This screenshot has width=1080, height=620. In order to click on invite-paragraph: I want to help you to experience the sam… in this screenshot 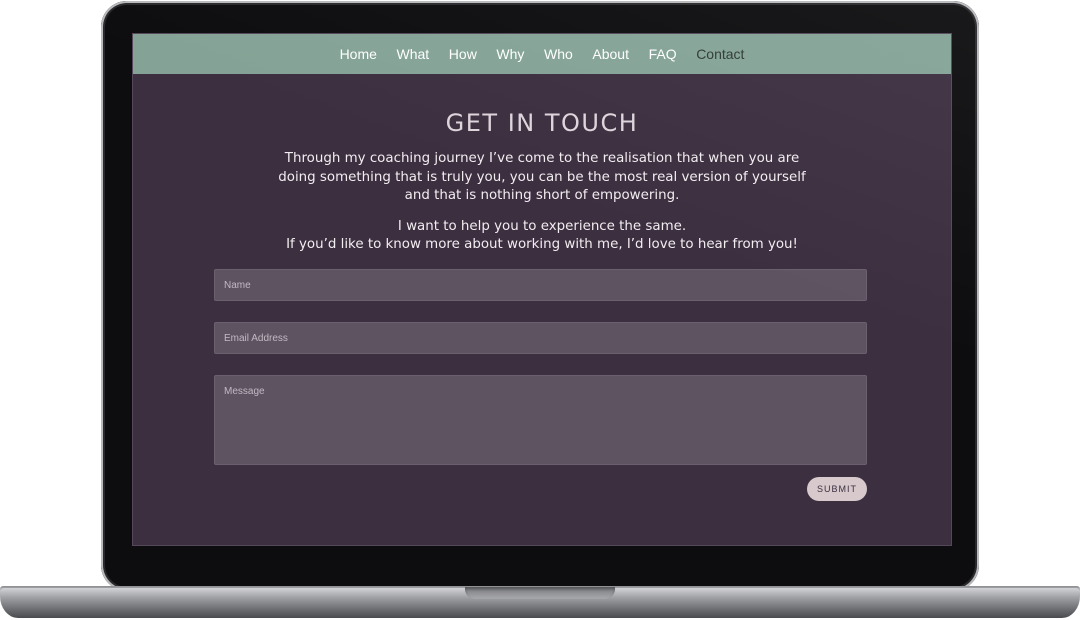, I will do `click(542, 236)`.